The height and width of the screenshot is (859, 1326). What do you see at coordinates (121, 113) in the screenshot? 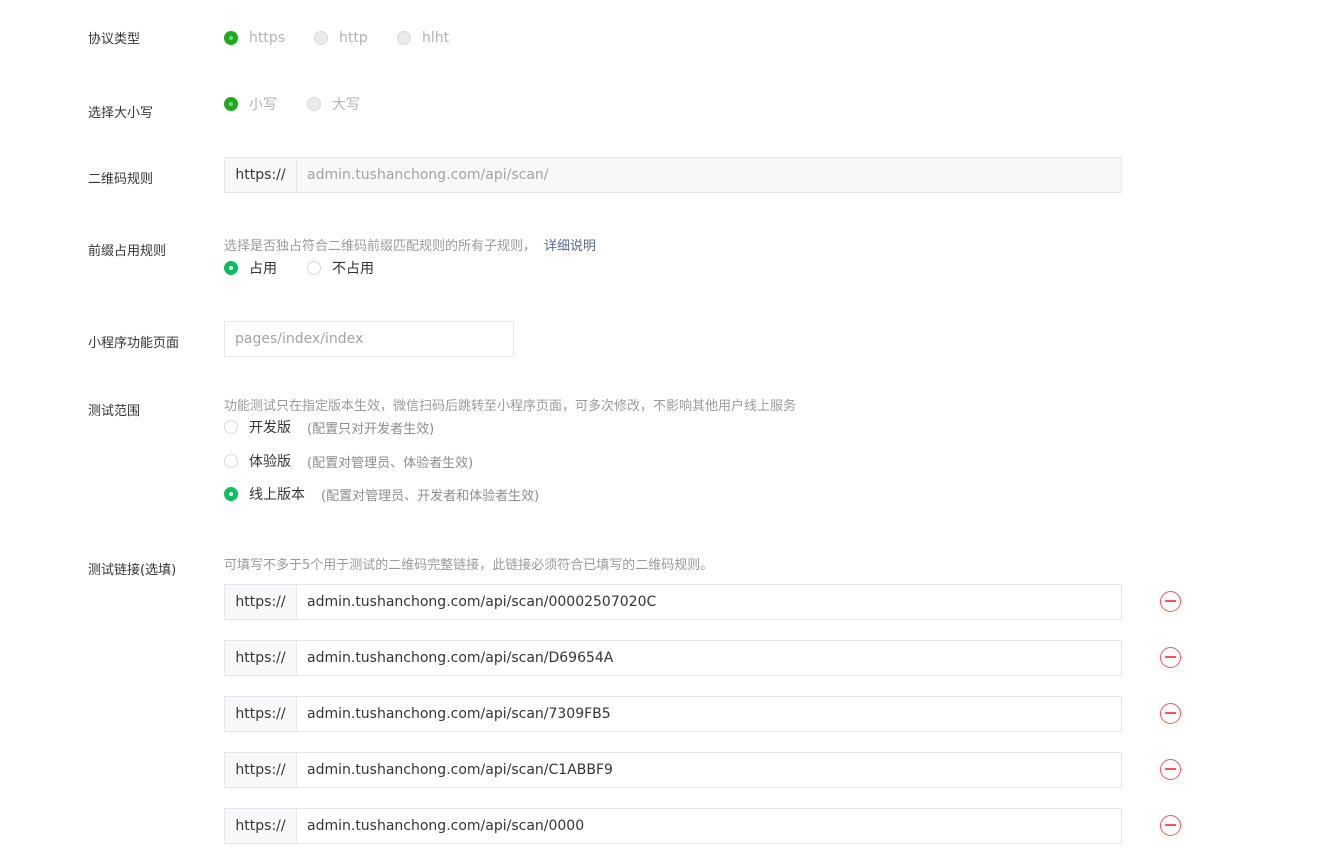
I see `case-label: 选择大小写` at bounding box center [121, 113].